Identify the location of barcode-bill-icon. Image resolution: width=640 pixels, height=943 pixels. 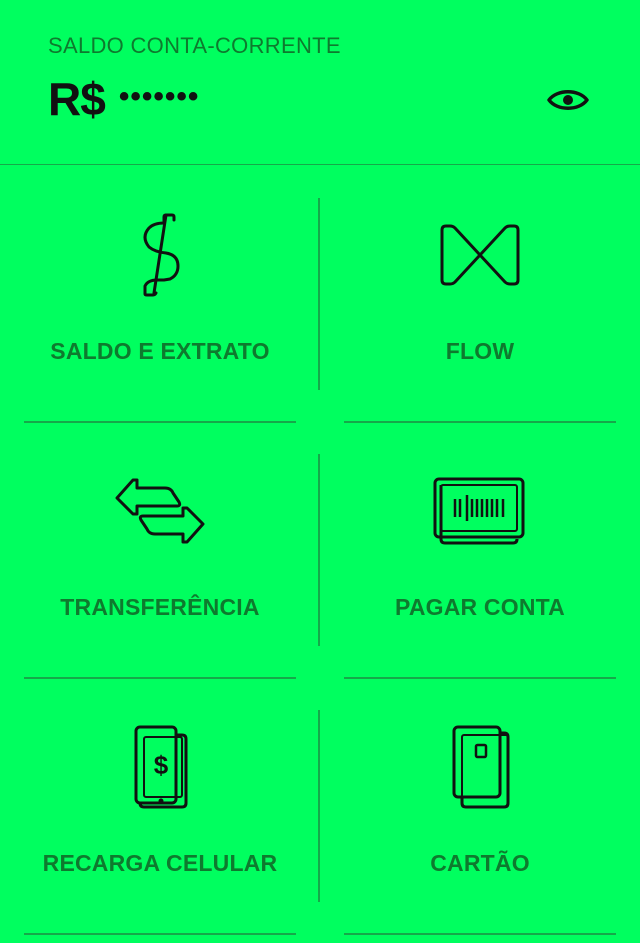
(480, 511).